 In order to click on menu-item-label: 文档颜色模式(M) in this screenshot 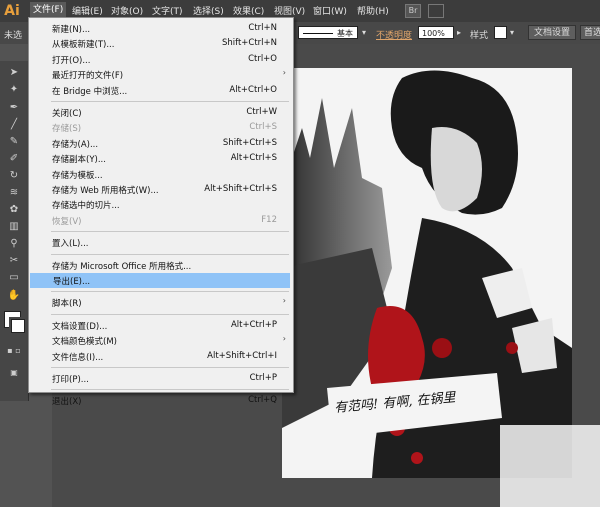, I will do `click(84, 342)`.